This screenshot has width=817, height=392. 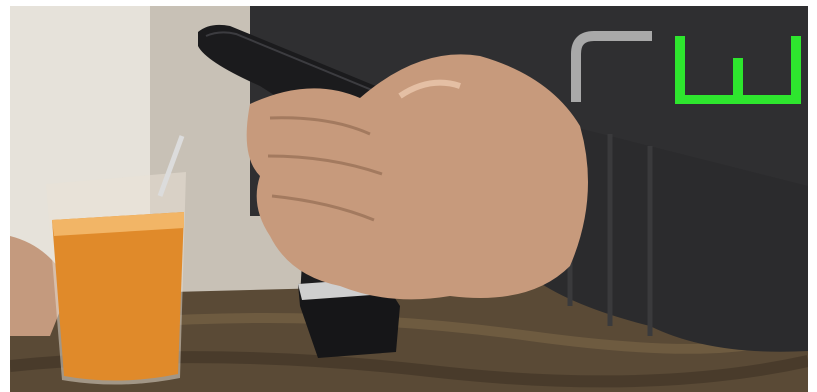 I want to click on logo-letter-w, so click(x=738, y=70).